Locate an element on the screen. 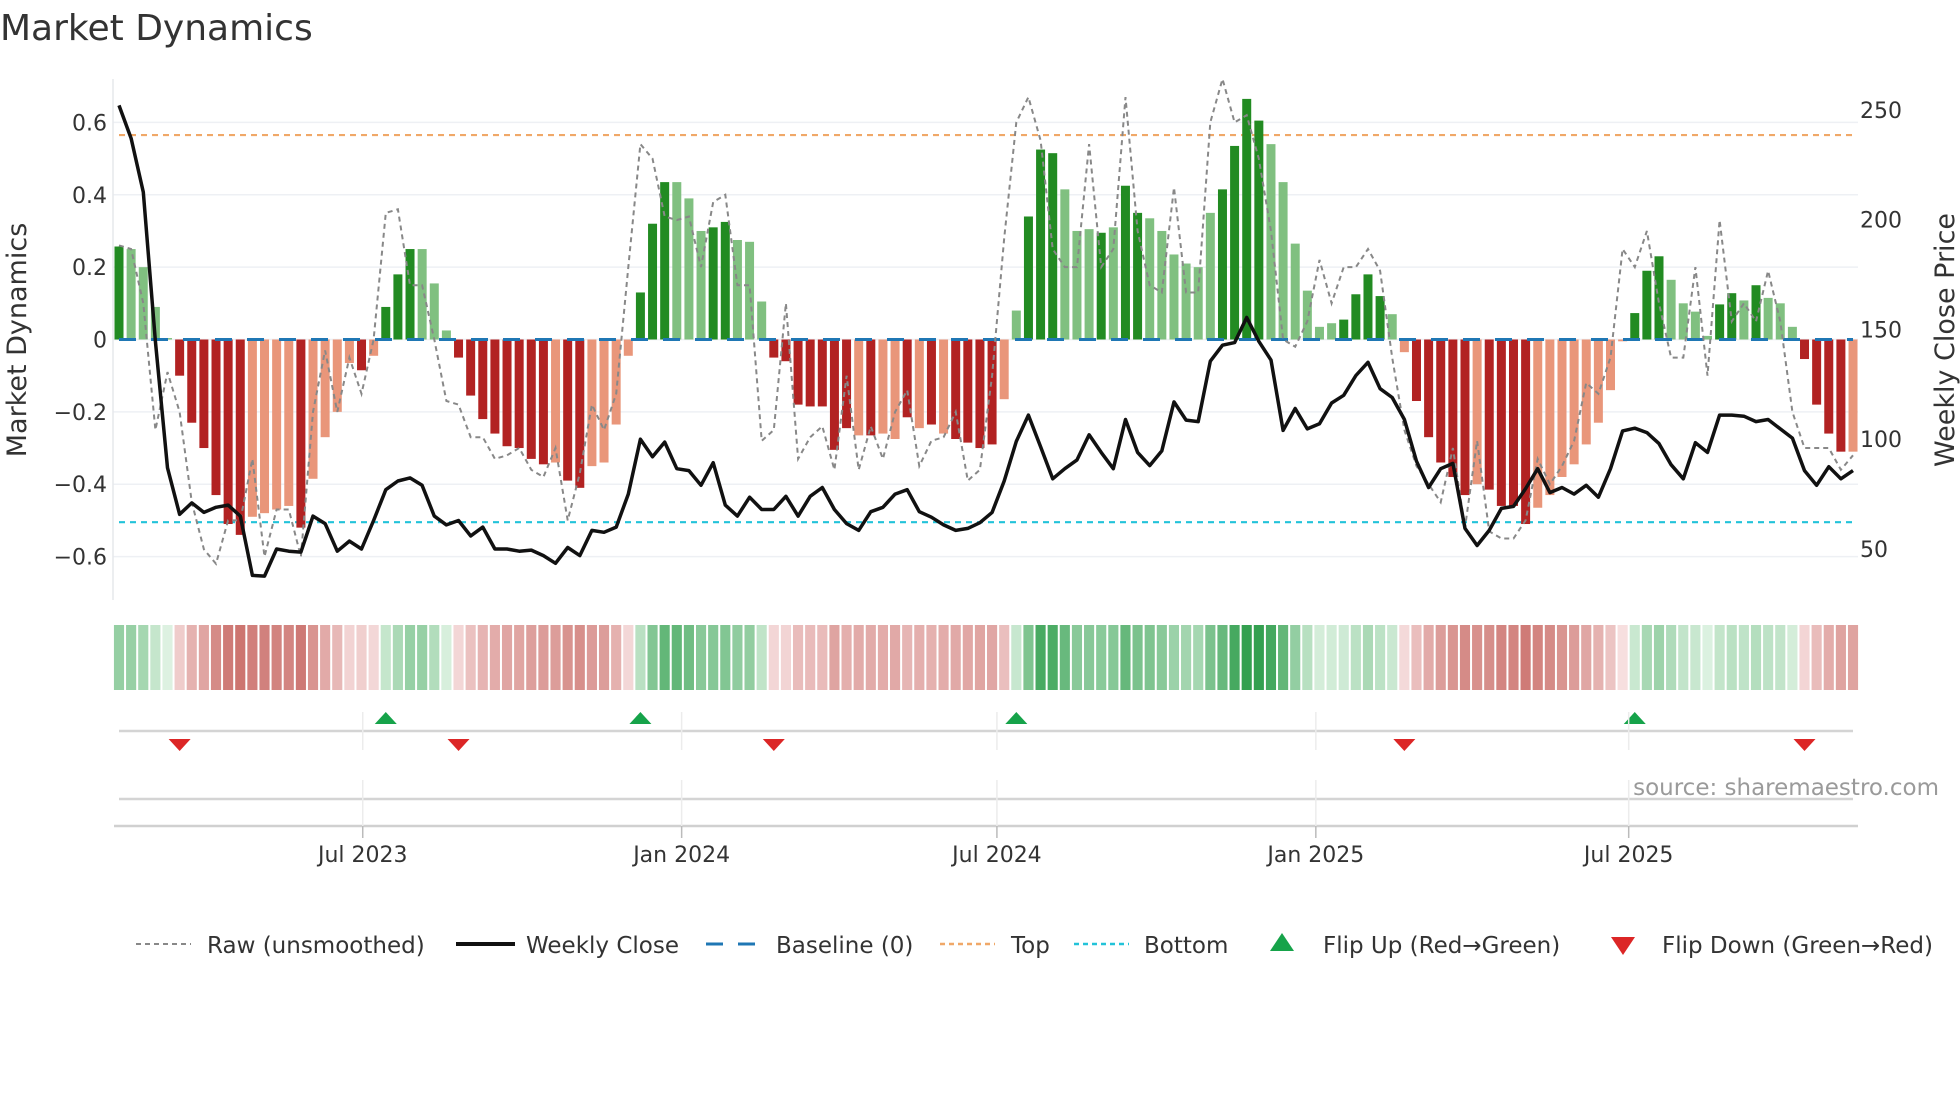  right-axis-title: Weekly Close Price is located at coordinates (1945, 340).